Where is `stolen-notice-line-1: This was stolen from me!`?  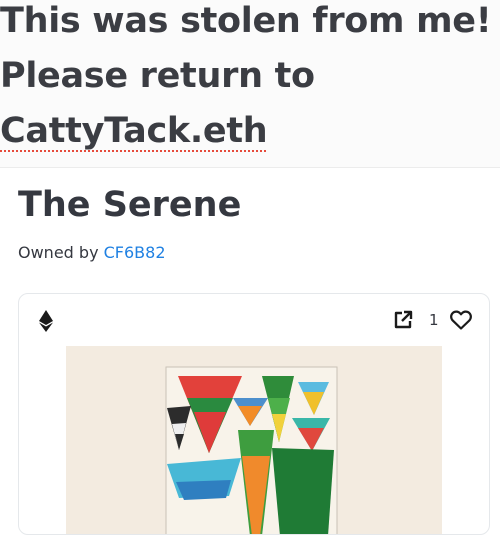
stolen-notice-line-1: This was stolen from me! is located at coordinates (246, 21).